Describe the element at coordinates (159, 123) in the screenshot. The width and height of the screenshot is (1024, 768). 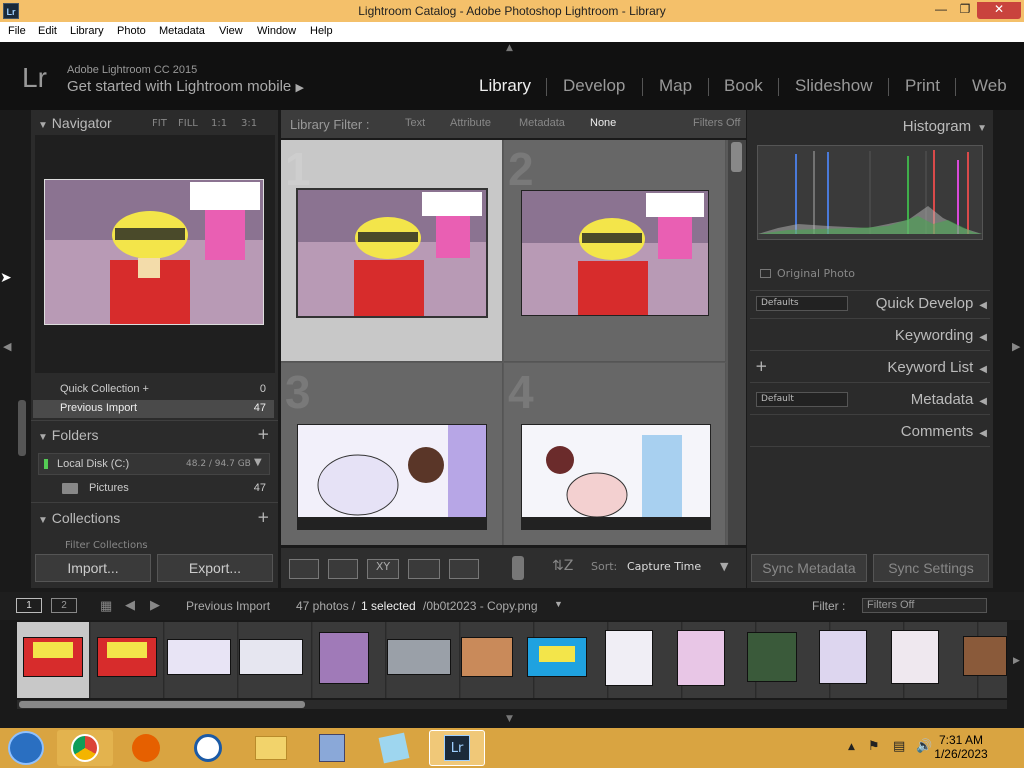
I see `zoom-fit: FIT` at that location.